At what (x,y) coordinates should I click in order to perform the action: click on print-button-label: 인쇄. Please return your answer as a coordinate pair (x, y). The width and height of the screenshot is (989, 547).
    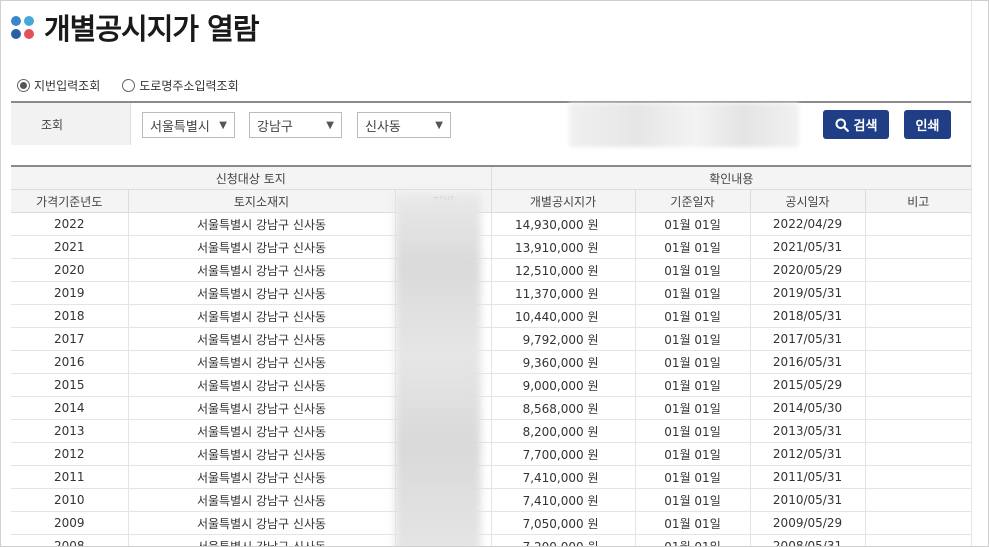
    Looking at the image, I should click on (927, 126).